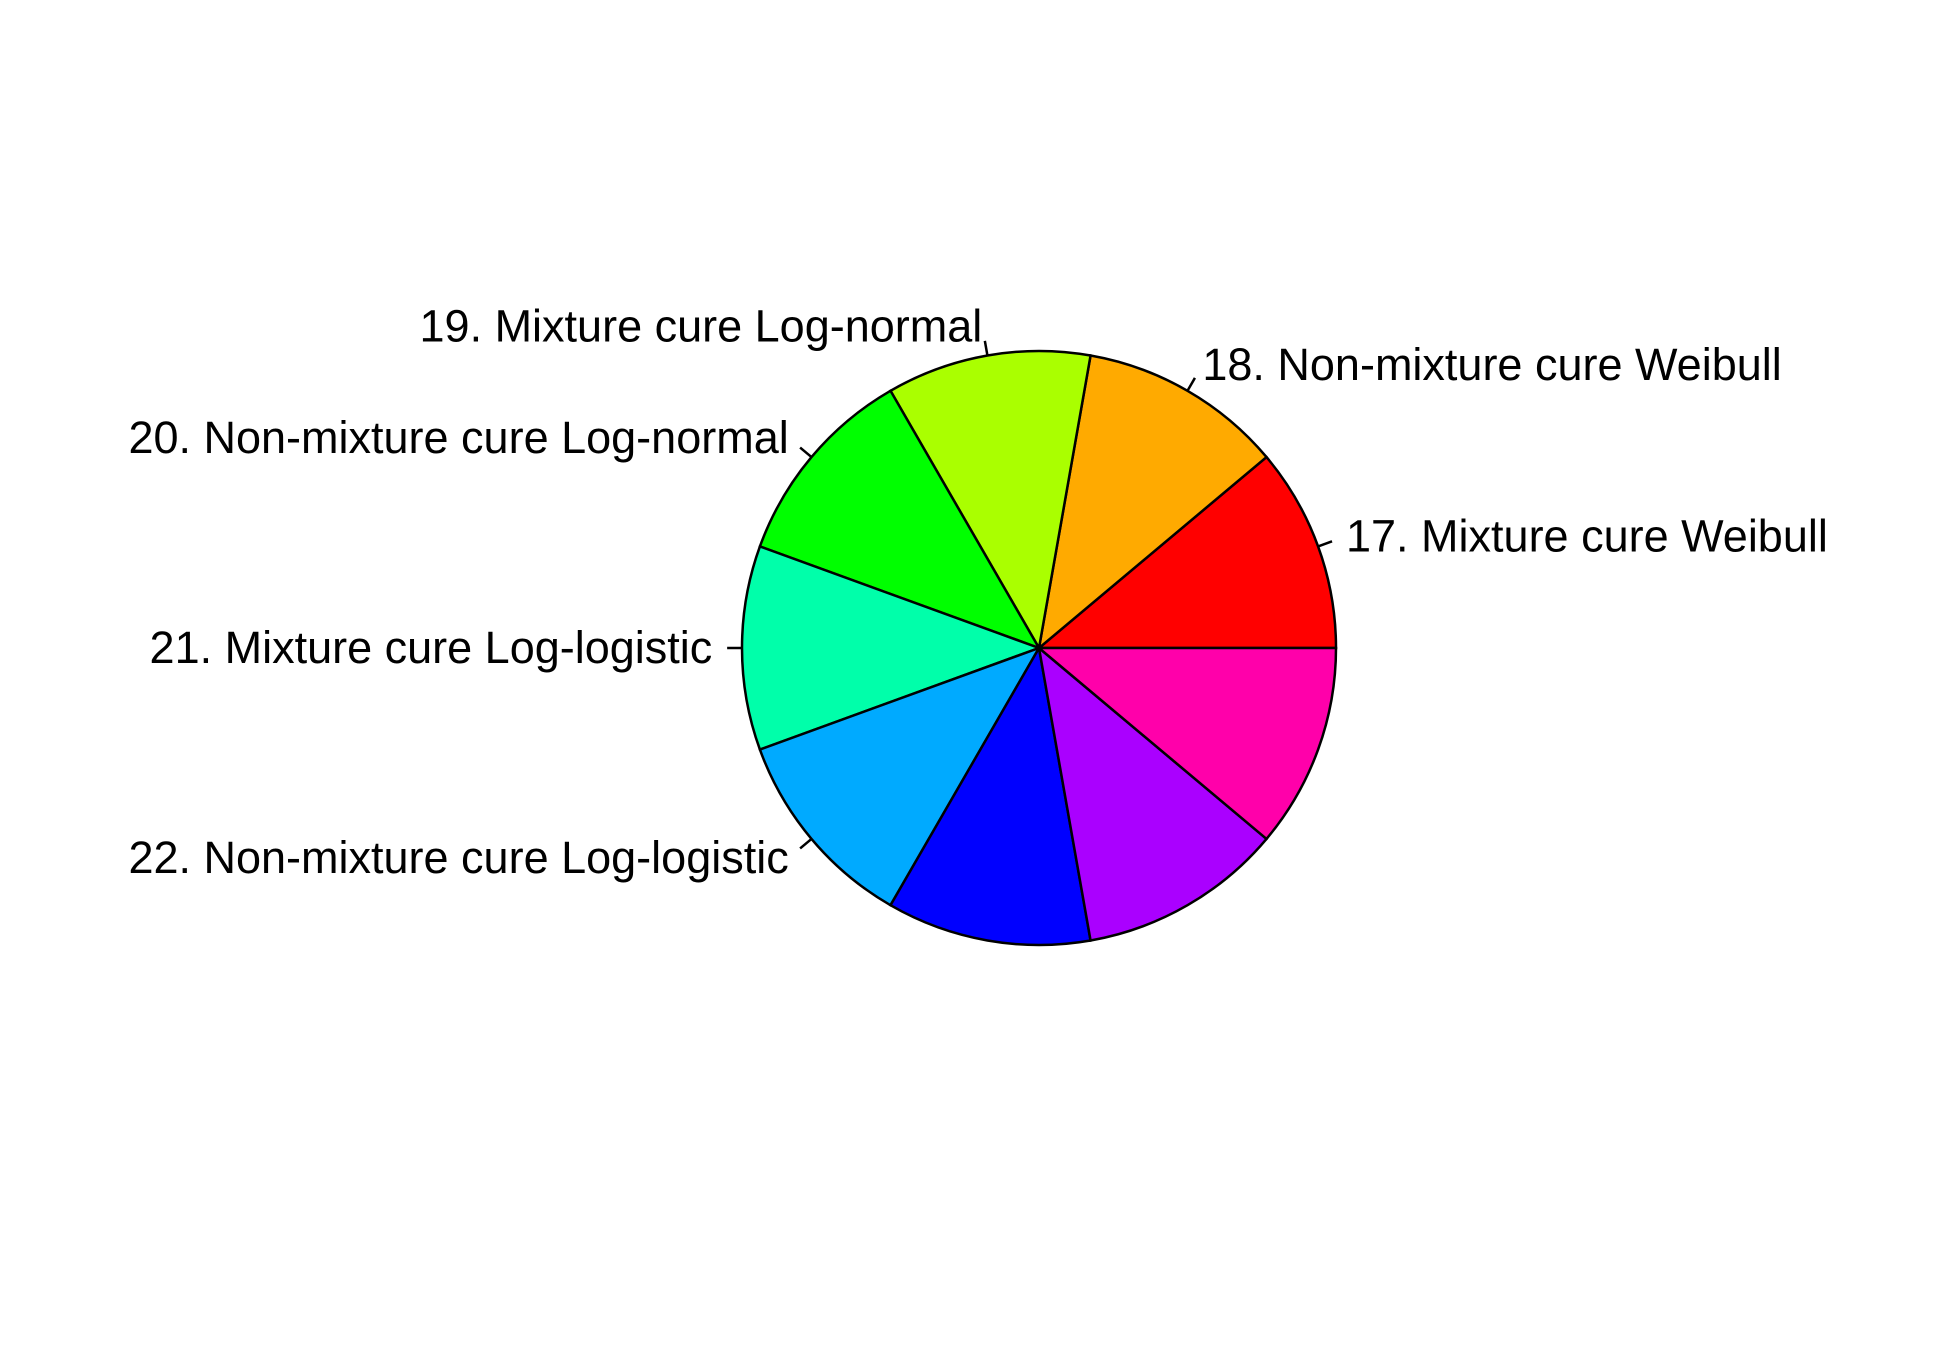 This screenshot has width=1950, height=1350. What do you see at coordinates (431, 647) in the screenshot?
I see `slice-label-5: 21. Mixture cure Log-logistic` at bounding box center [431, 647].